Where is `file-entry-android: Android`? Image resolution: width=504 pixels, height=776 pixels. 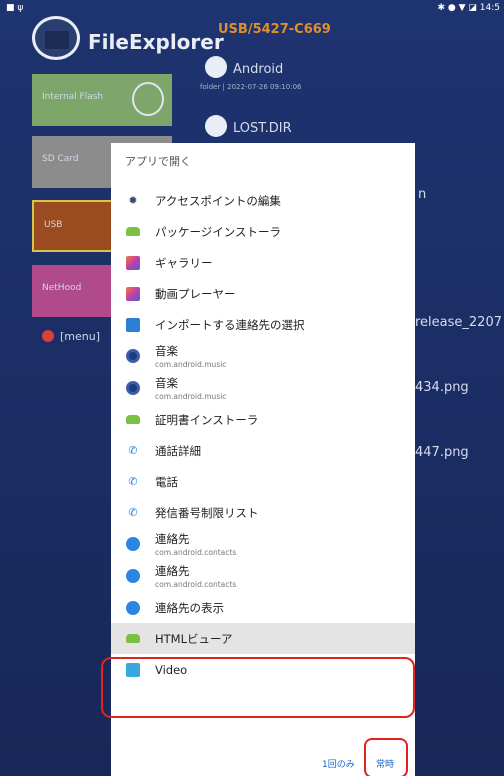
file-entry-android: Android is located at coordinates (244, 67).